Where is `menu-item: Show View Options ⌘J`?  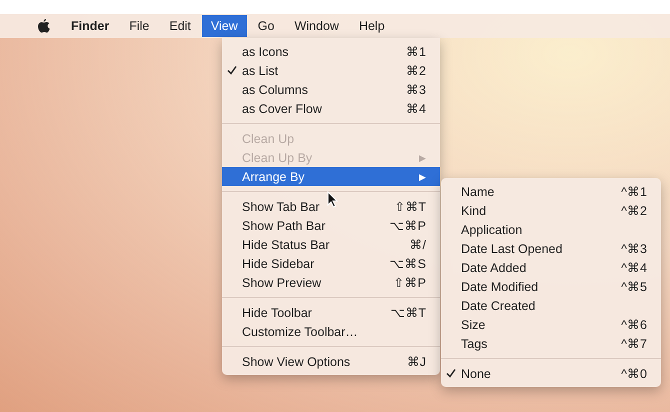
menu-item: Show View Options ⌘J is located at coordinates (331, 361).